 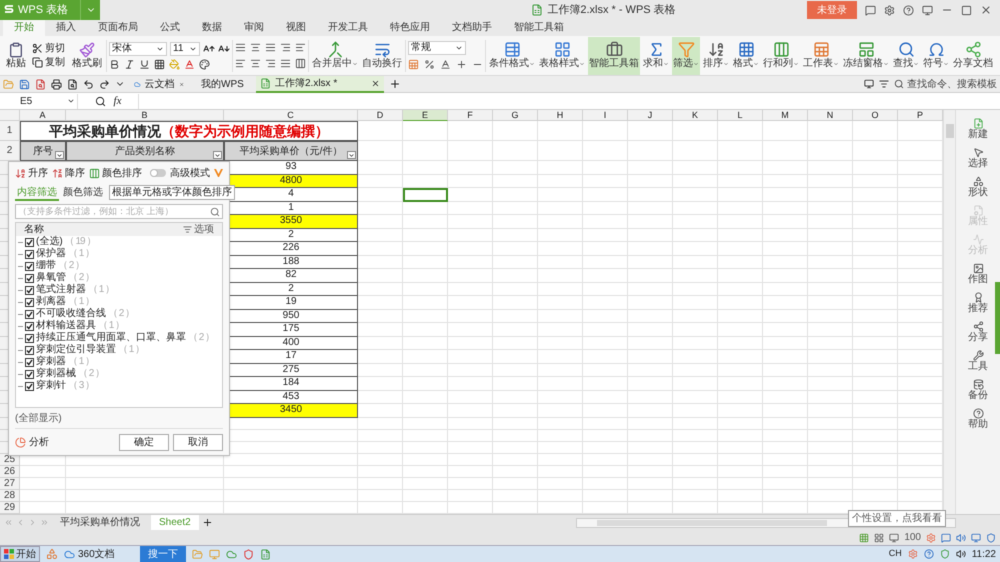 I want to click on menu-tab: 插入, so click(x=66, y=28).